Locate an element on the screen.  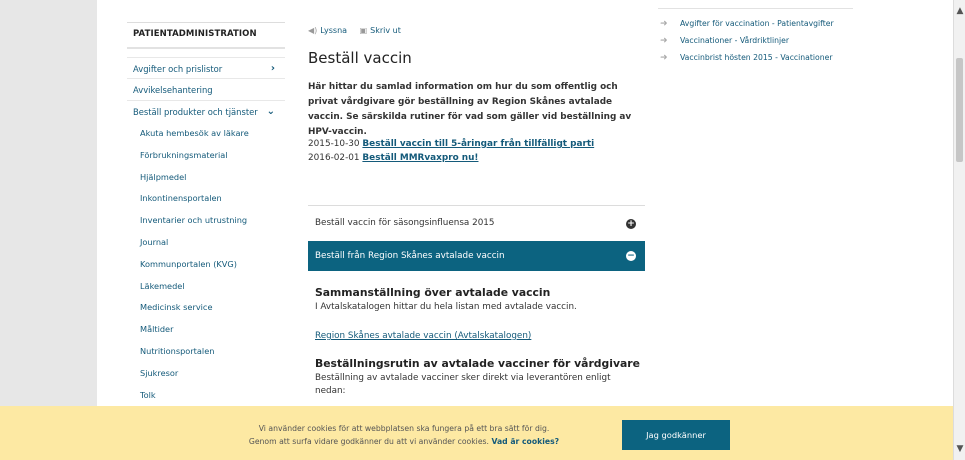
scroll-down-arrow-icon: ▼ is located at coordinates (959, 449).